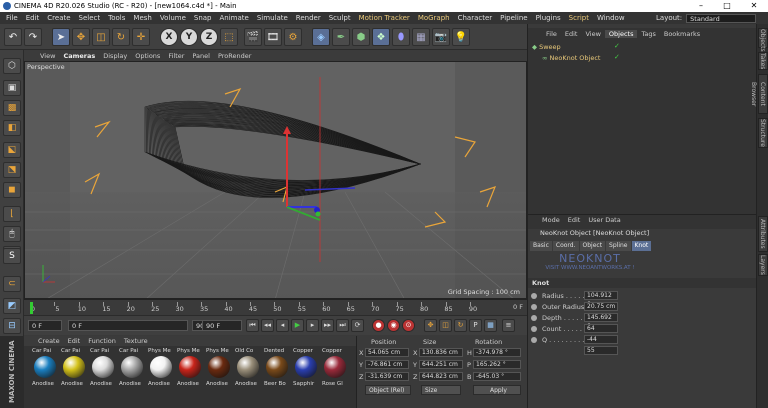 The height and width of the screenshot is (408, 768). Describe the element at coordinates (282, 325) in the screenshot. I see `previous-frame-icon: ◂` at that location.